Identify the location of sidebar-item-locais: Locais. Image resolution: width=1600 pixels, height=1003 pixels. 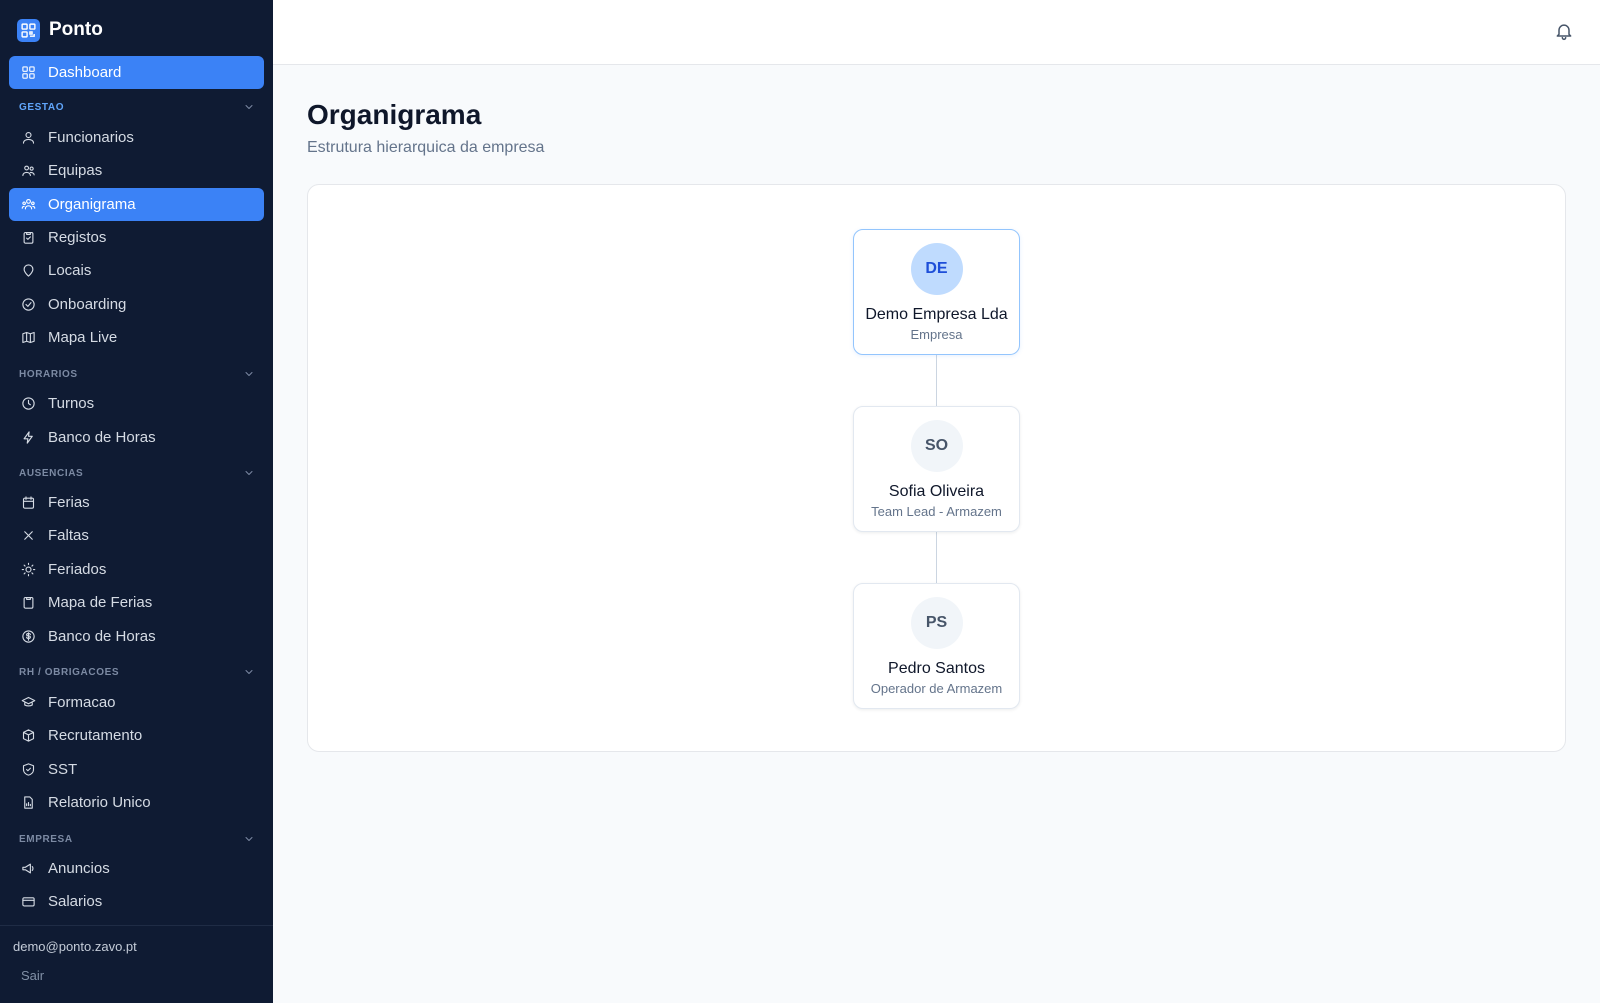
(136, 270).